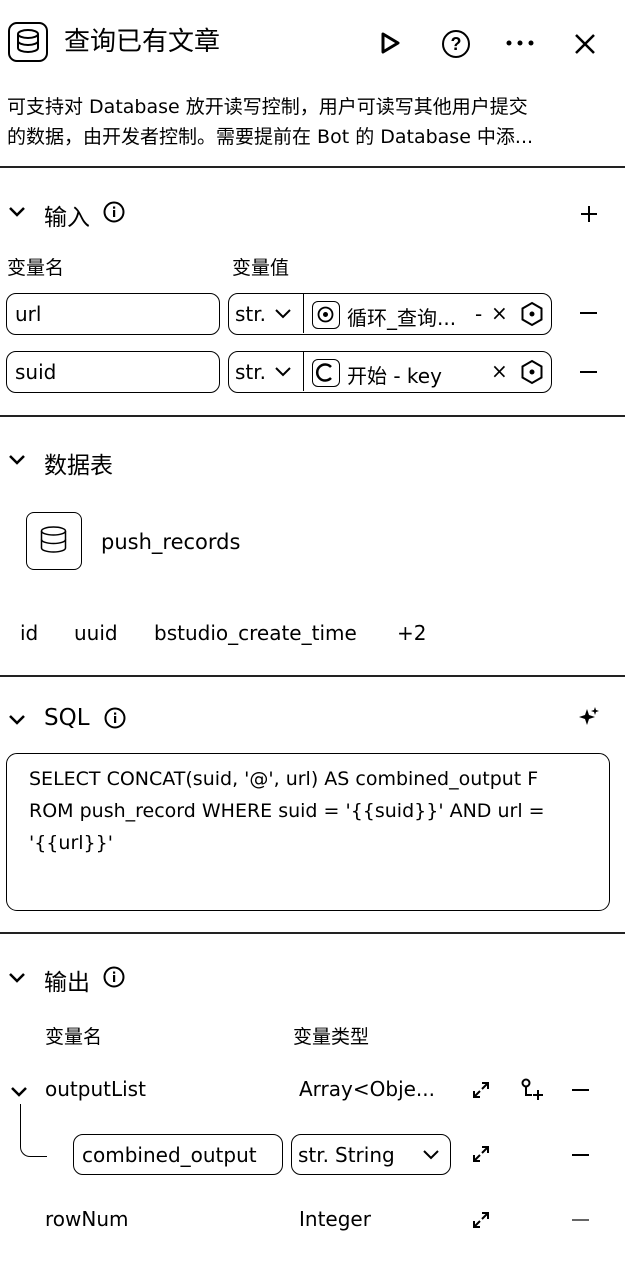 This screenshot has height=1280, width=625. I want to click on type-prefix: str., so click(314, 1154).